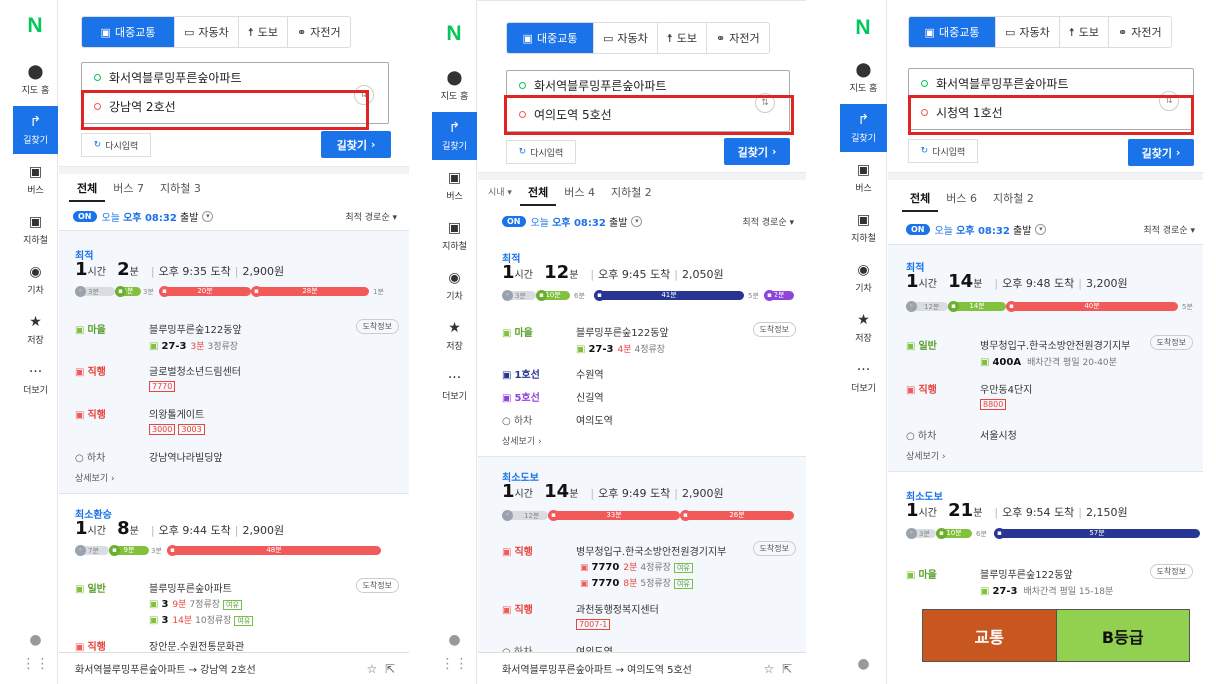  I want to click on tab-bus: 버스 7, so click(128, 189).